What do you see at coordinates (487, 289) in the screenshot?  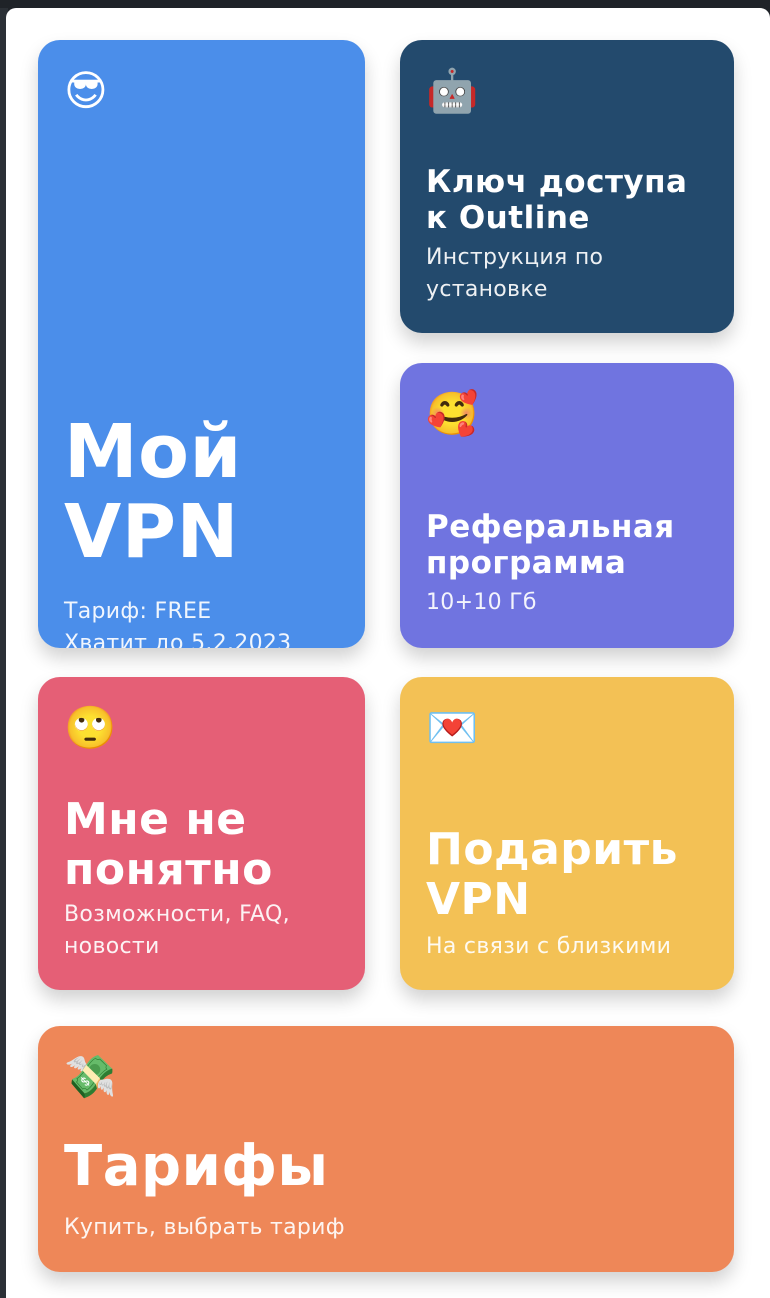 I see `outline-subtitle-line2: установке` at bounding box center [487, 289].